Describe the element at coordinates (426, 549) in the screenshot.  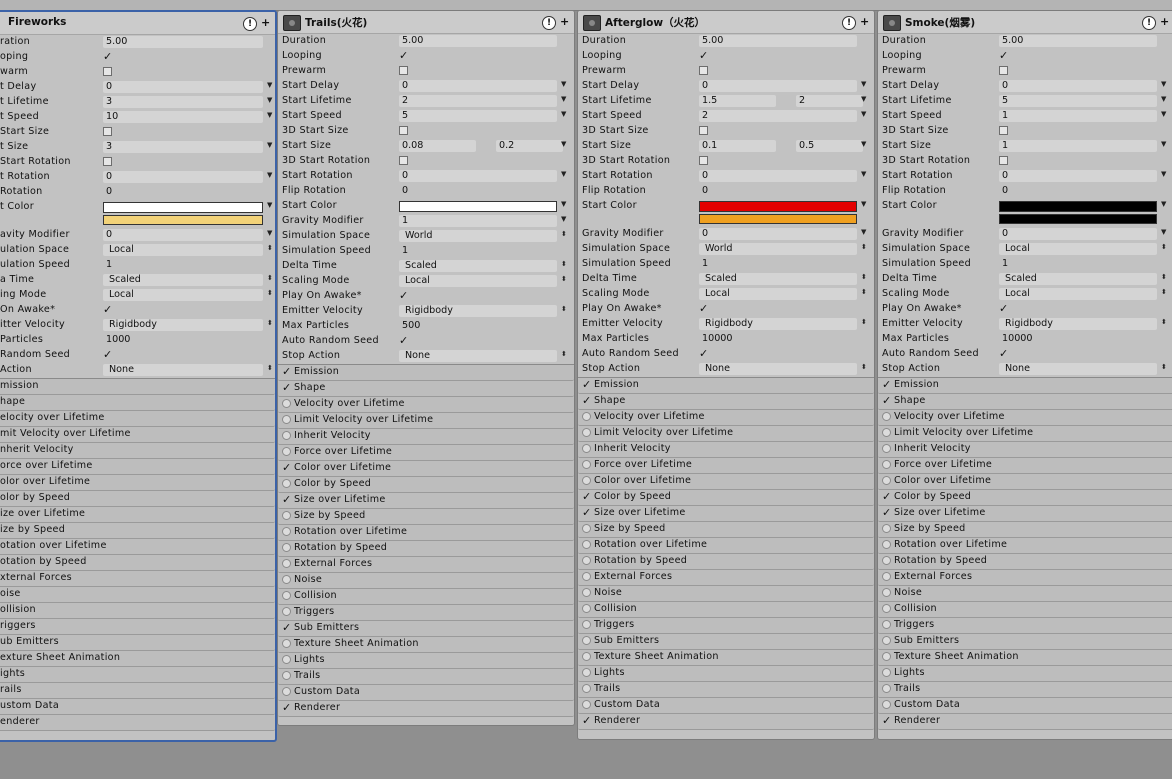
I see `module-rotation-by-speed: Rotation by Speed` at that location.